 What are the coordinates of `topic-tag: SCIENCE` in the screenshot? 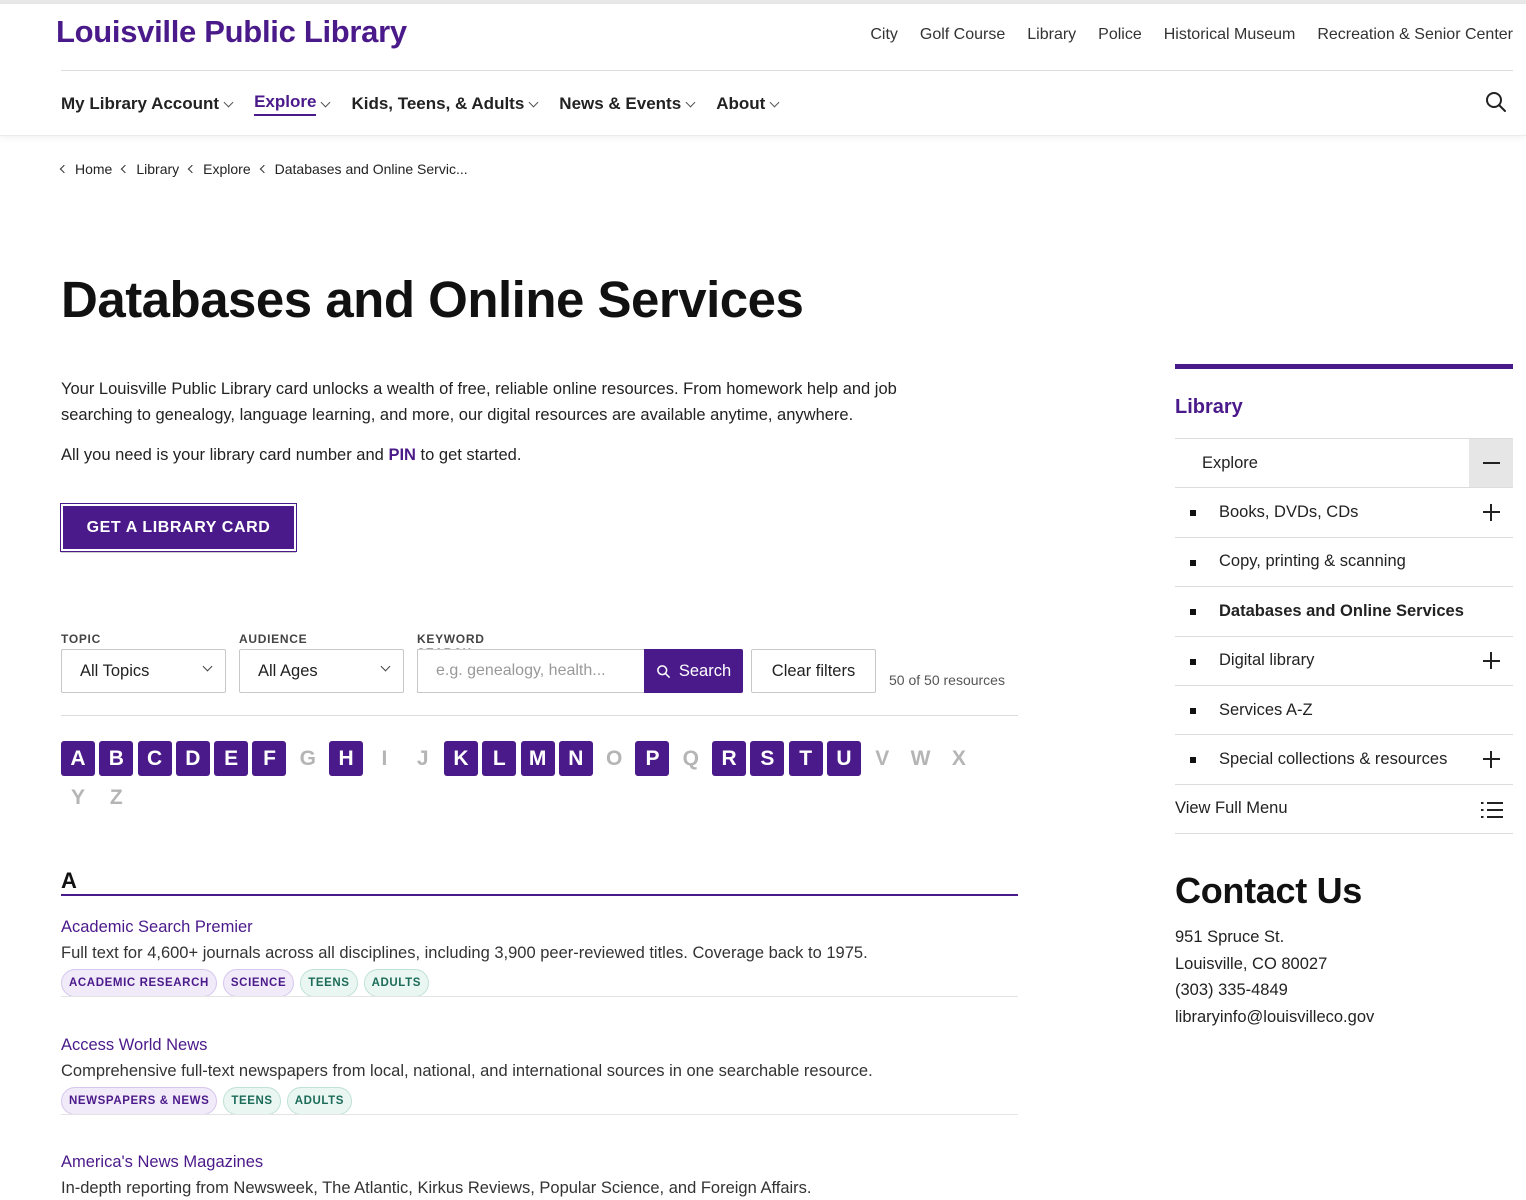 It's located at (258, 983).